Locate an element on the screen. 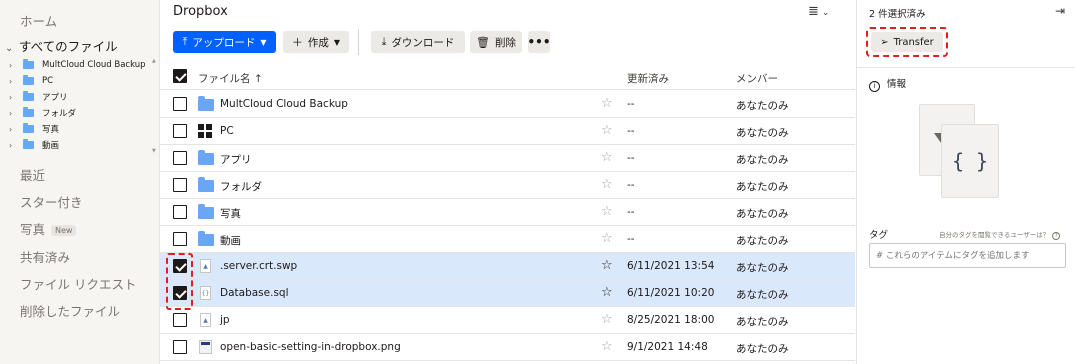  delete-button: 🗑 削除 is located at coordinates (496, 42).